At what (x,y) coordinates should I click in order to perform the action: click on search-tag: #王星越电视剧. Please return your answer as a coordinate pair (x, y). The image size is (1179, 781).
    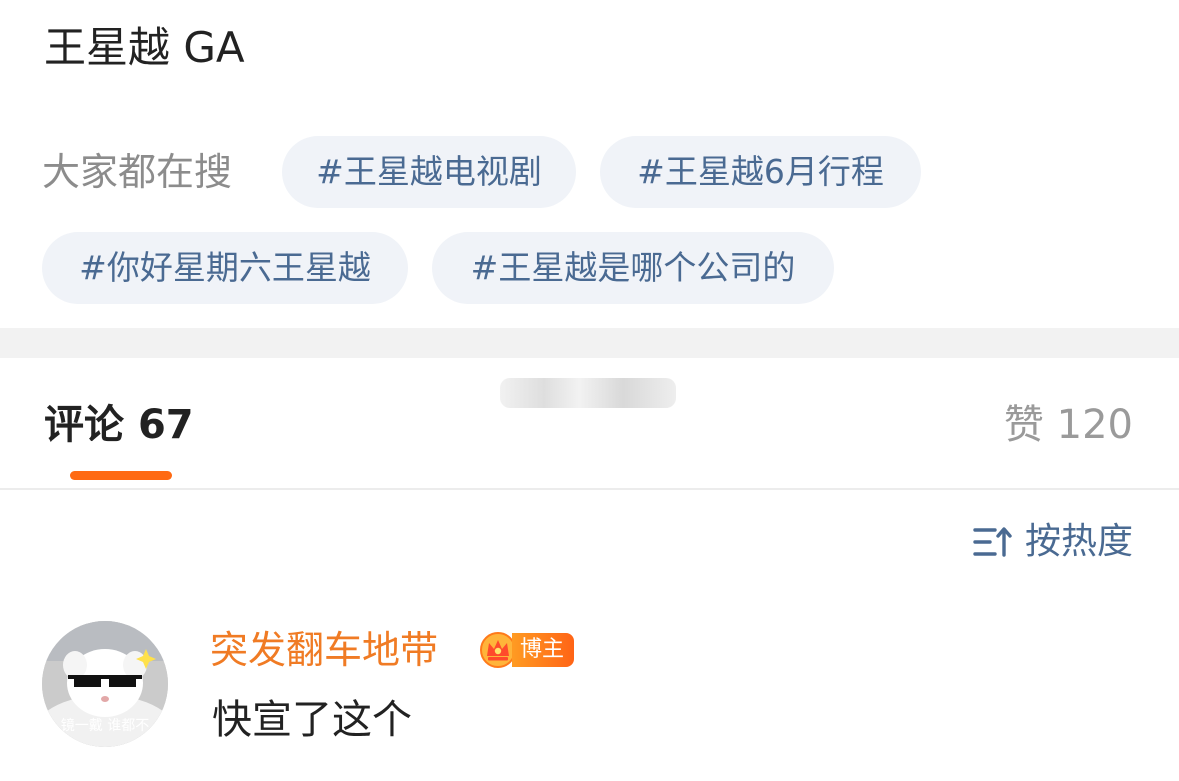
    Looking at the image, I should click on (429, 172).